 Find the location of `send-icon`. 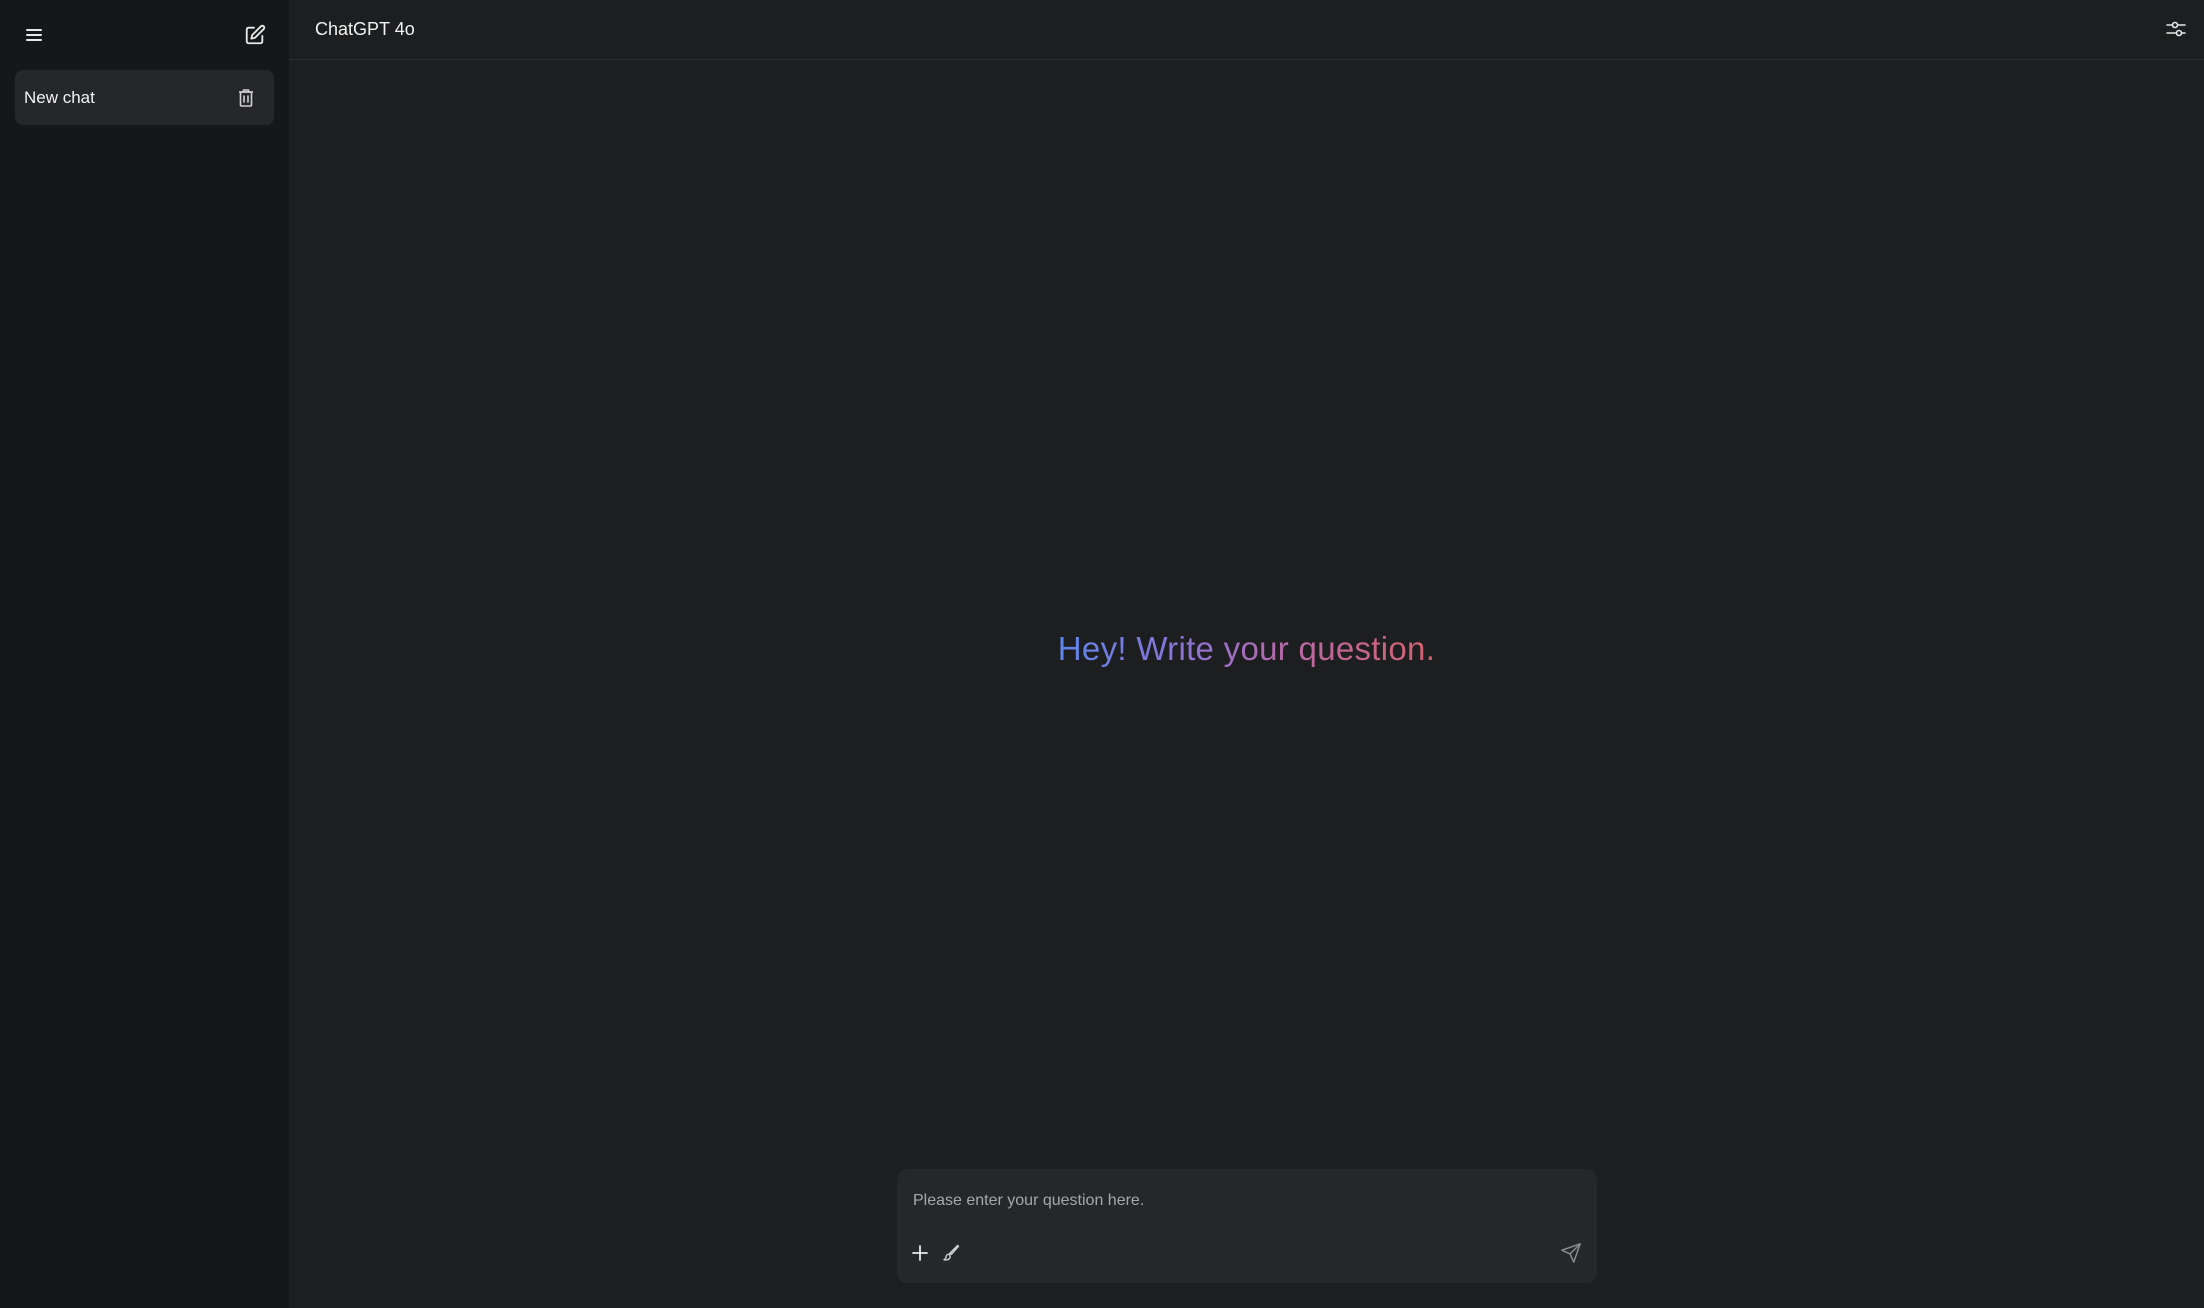

send-icon is located at coordinates (1571, 1253).